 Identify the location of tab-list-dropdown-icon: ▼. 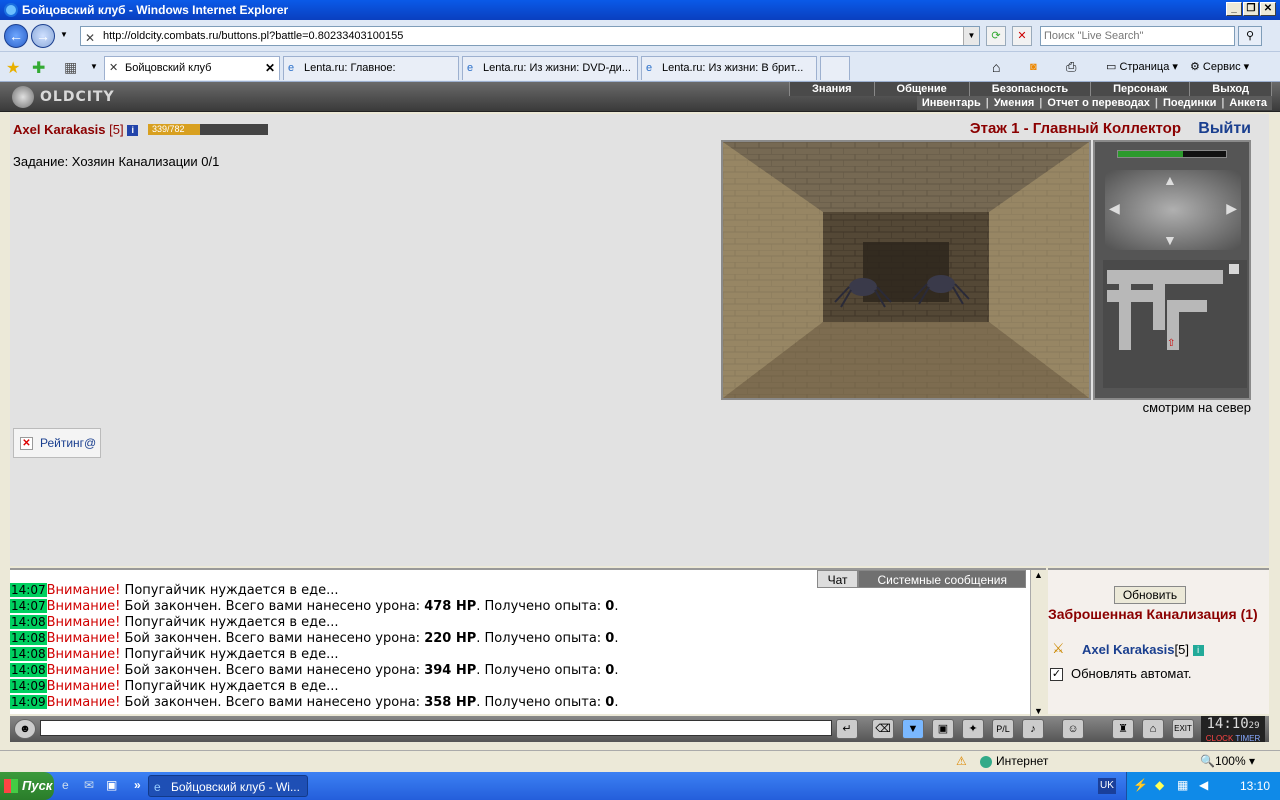
(94, 66).